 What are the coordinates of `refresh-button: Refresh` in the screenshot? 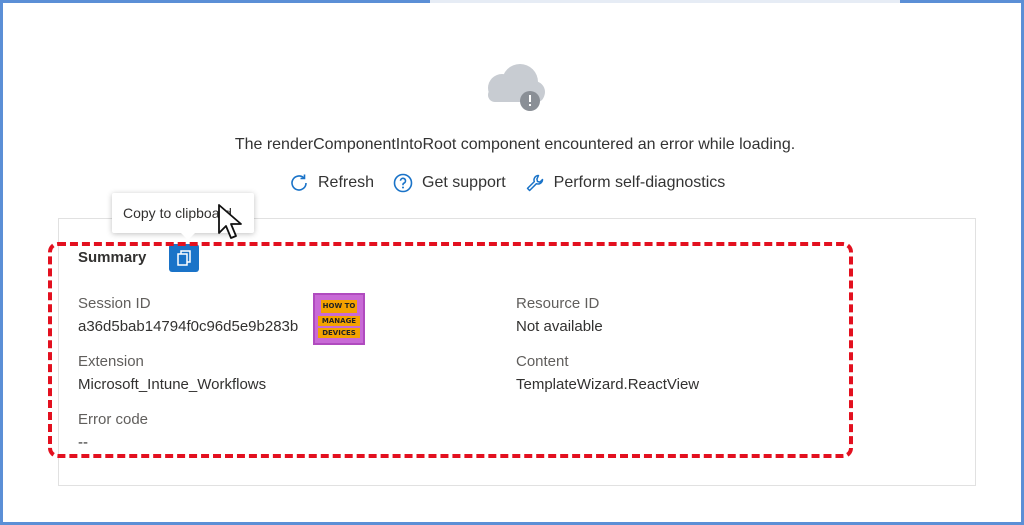 It's located at (331, 183).